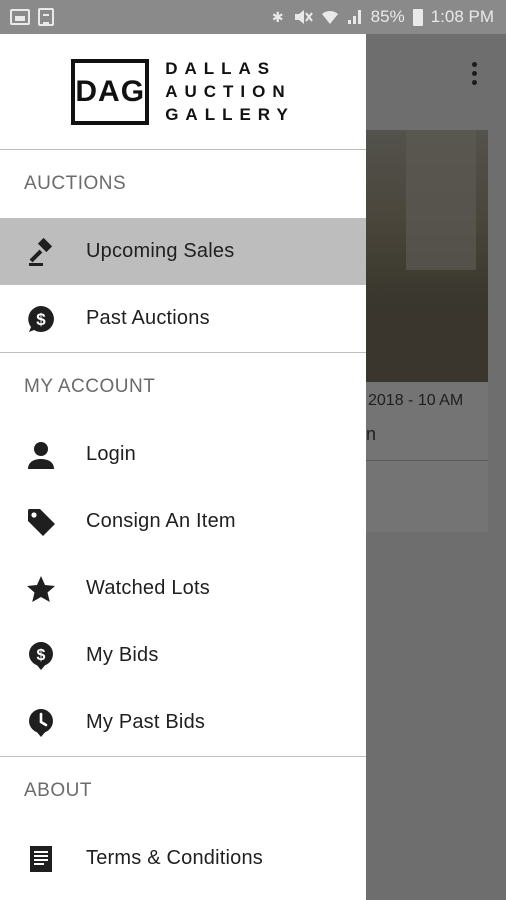 This screenshot has height=900, width=506. I want to click on logo-line-3: GALLERY, so click(230, 114).